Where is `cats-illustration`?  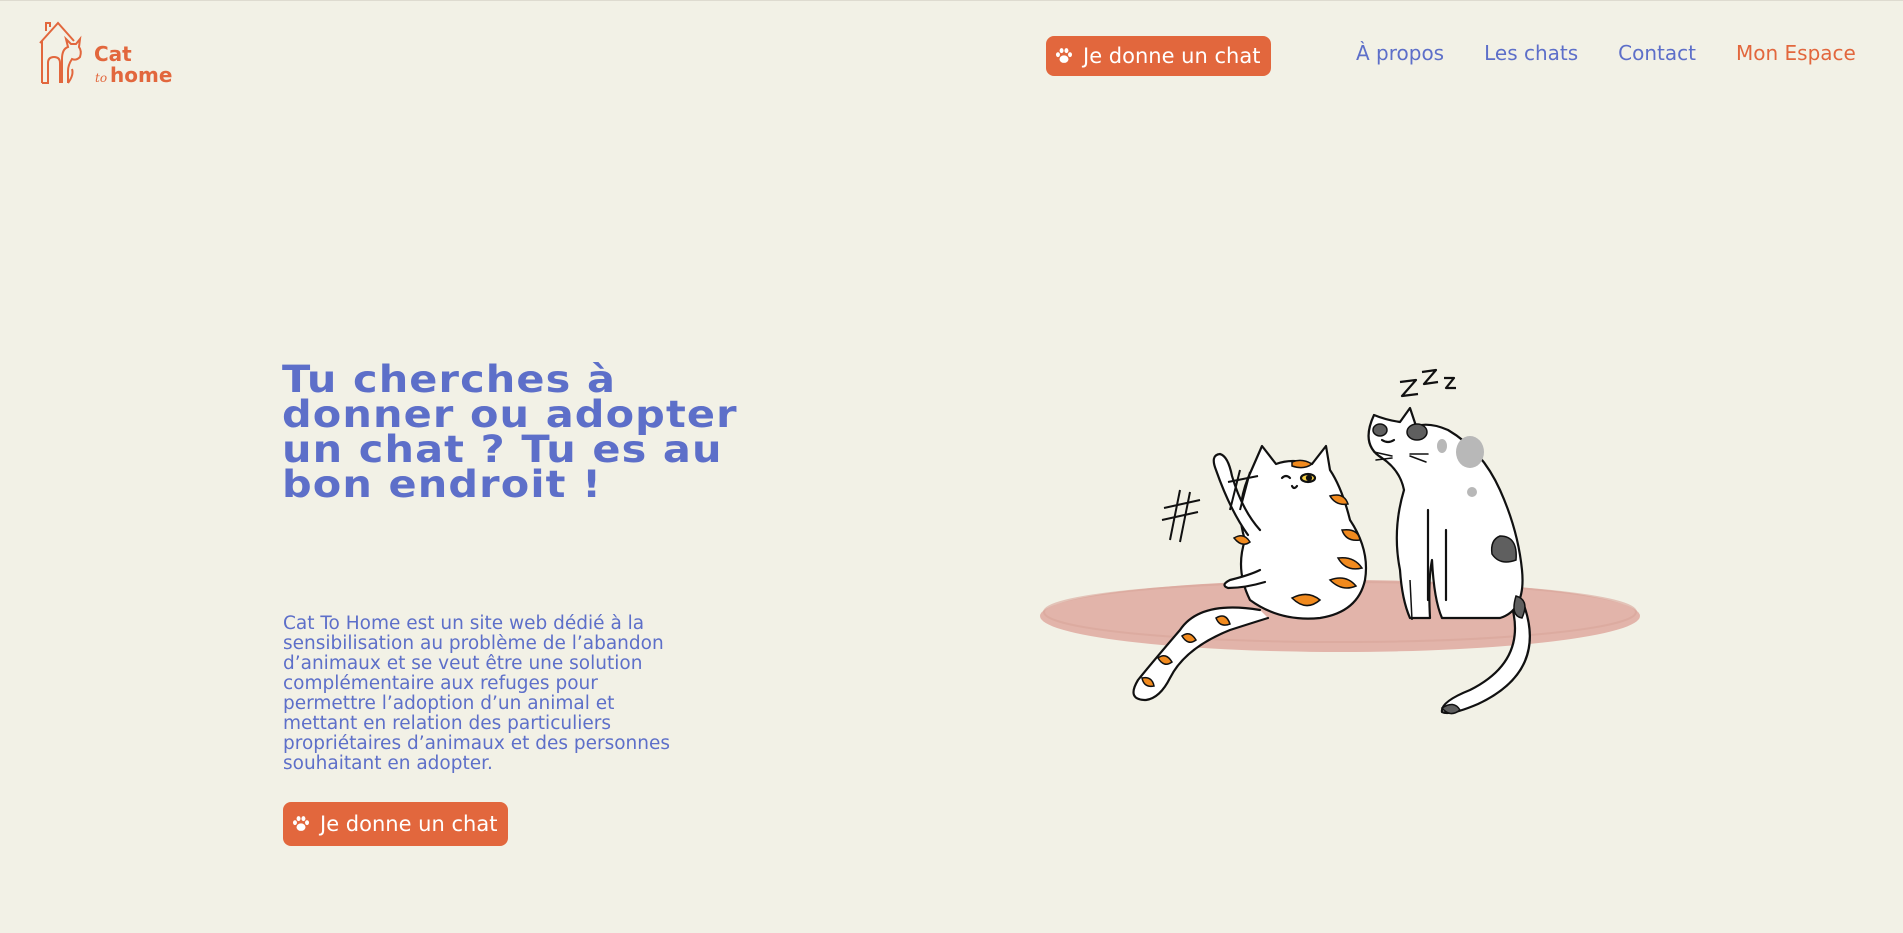 cats-illustration is located at coordinates (1340, 541).